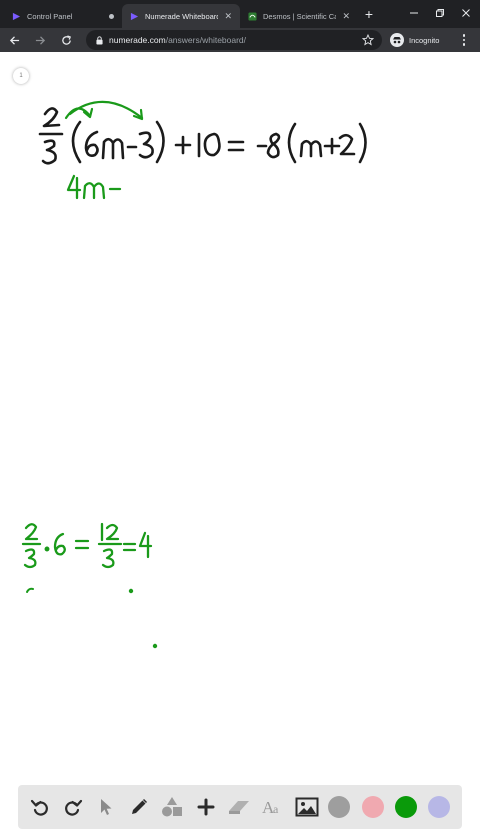 This screenshot has width=480, height=834. Describe the element at coordinates (276, 809) in the screenshot. I see `svg-text: a` at that location.